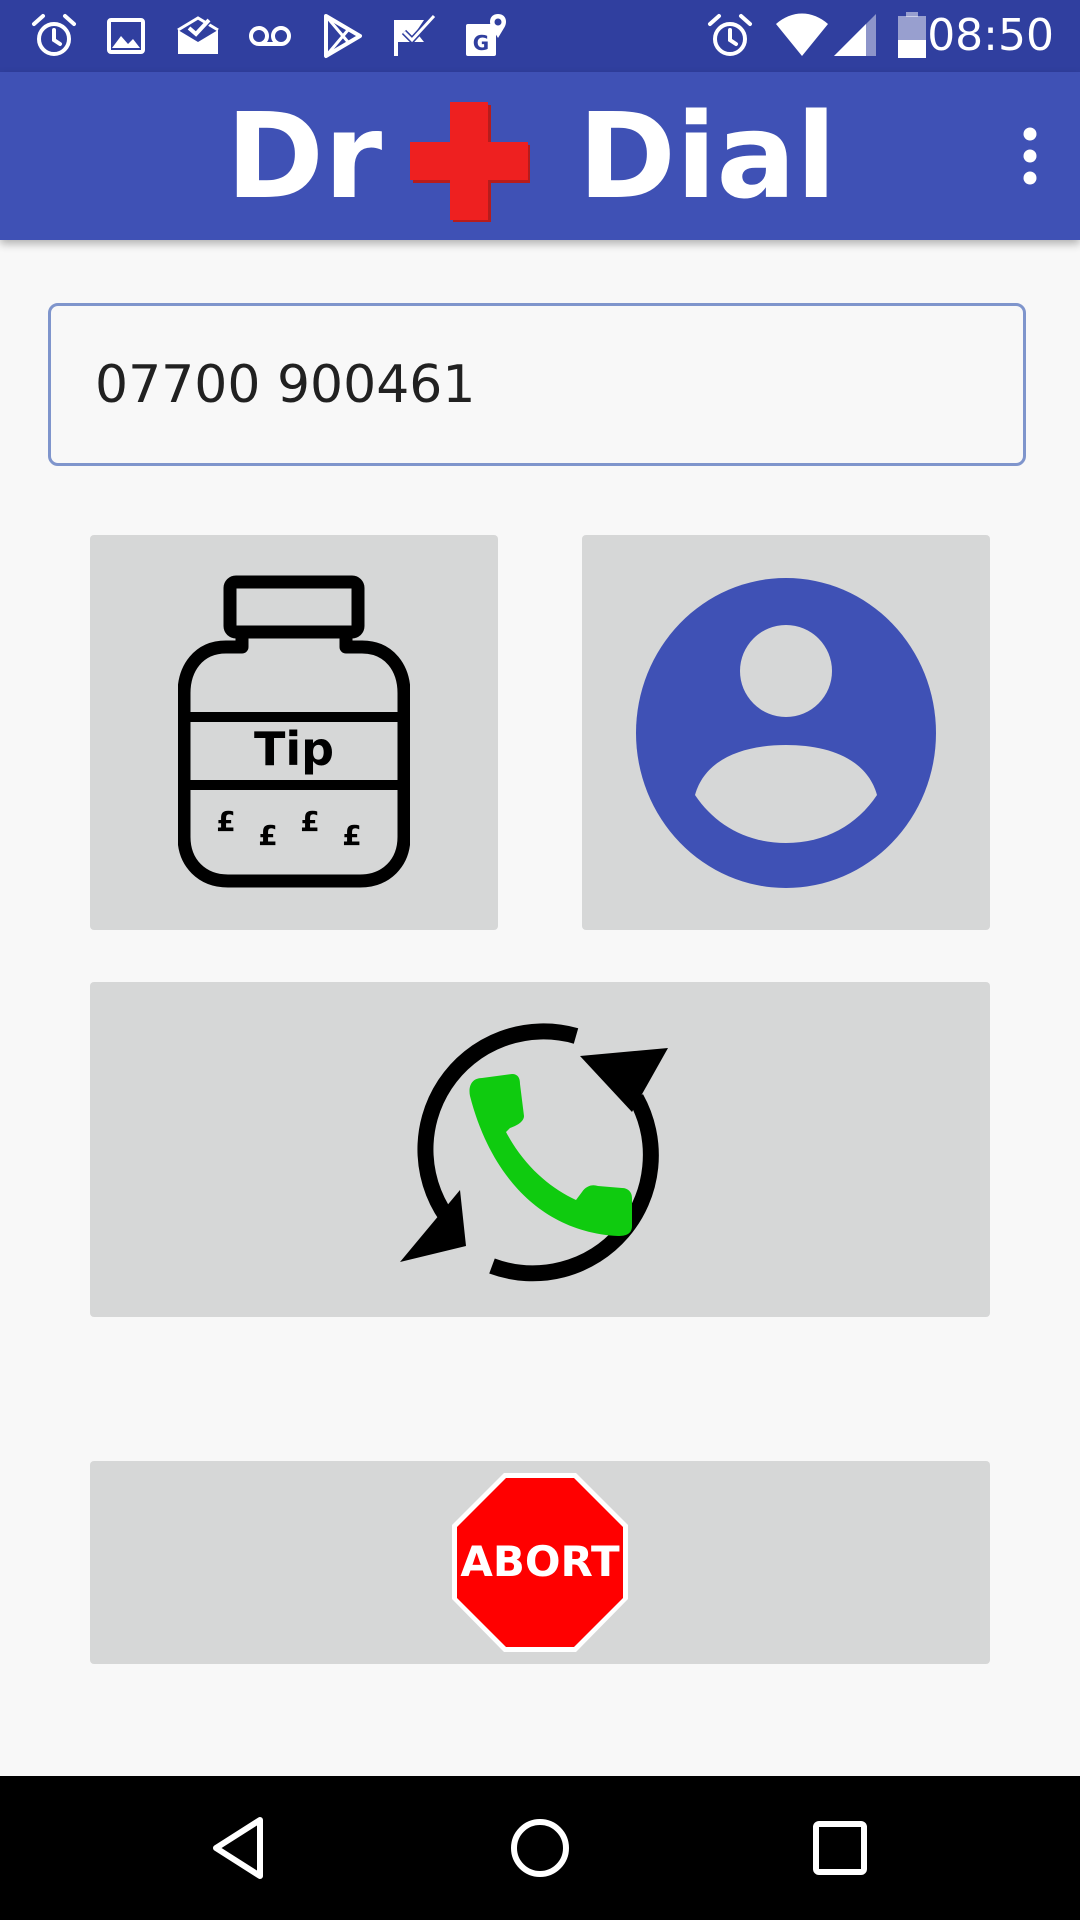 The height and width of the screenshot is (1920, 1080). What do you see at coordinates (540, 156) in the screenshot?
I see `app-bar: Dr Dial` at bounding box center [540, 156].